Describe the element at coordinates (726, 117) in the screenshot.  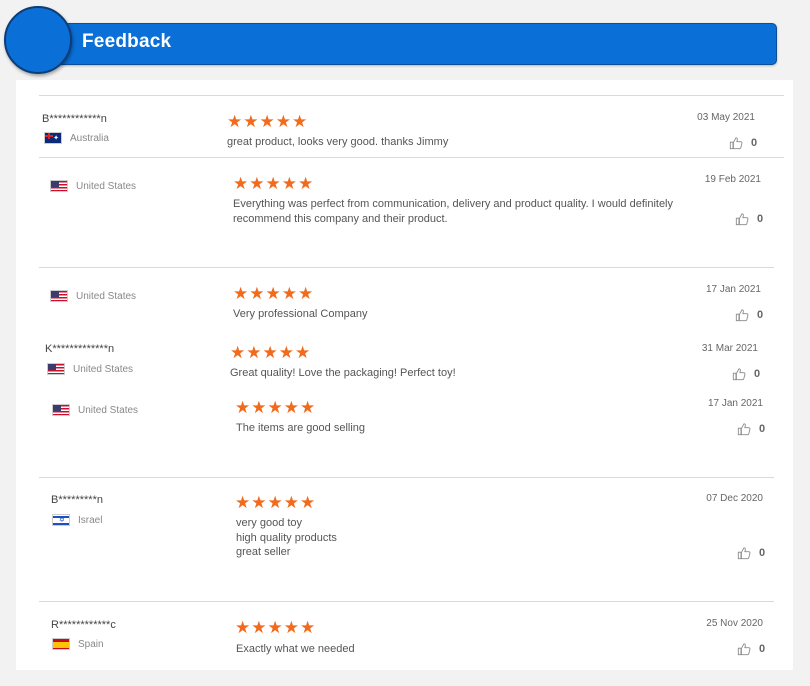
I see `review-date: 03 May 2021` at that location.